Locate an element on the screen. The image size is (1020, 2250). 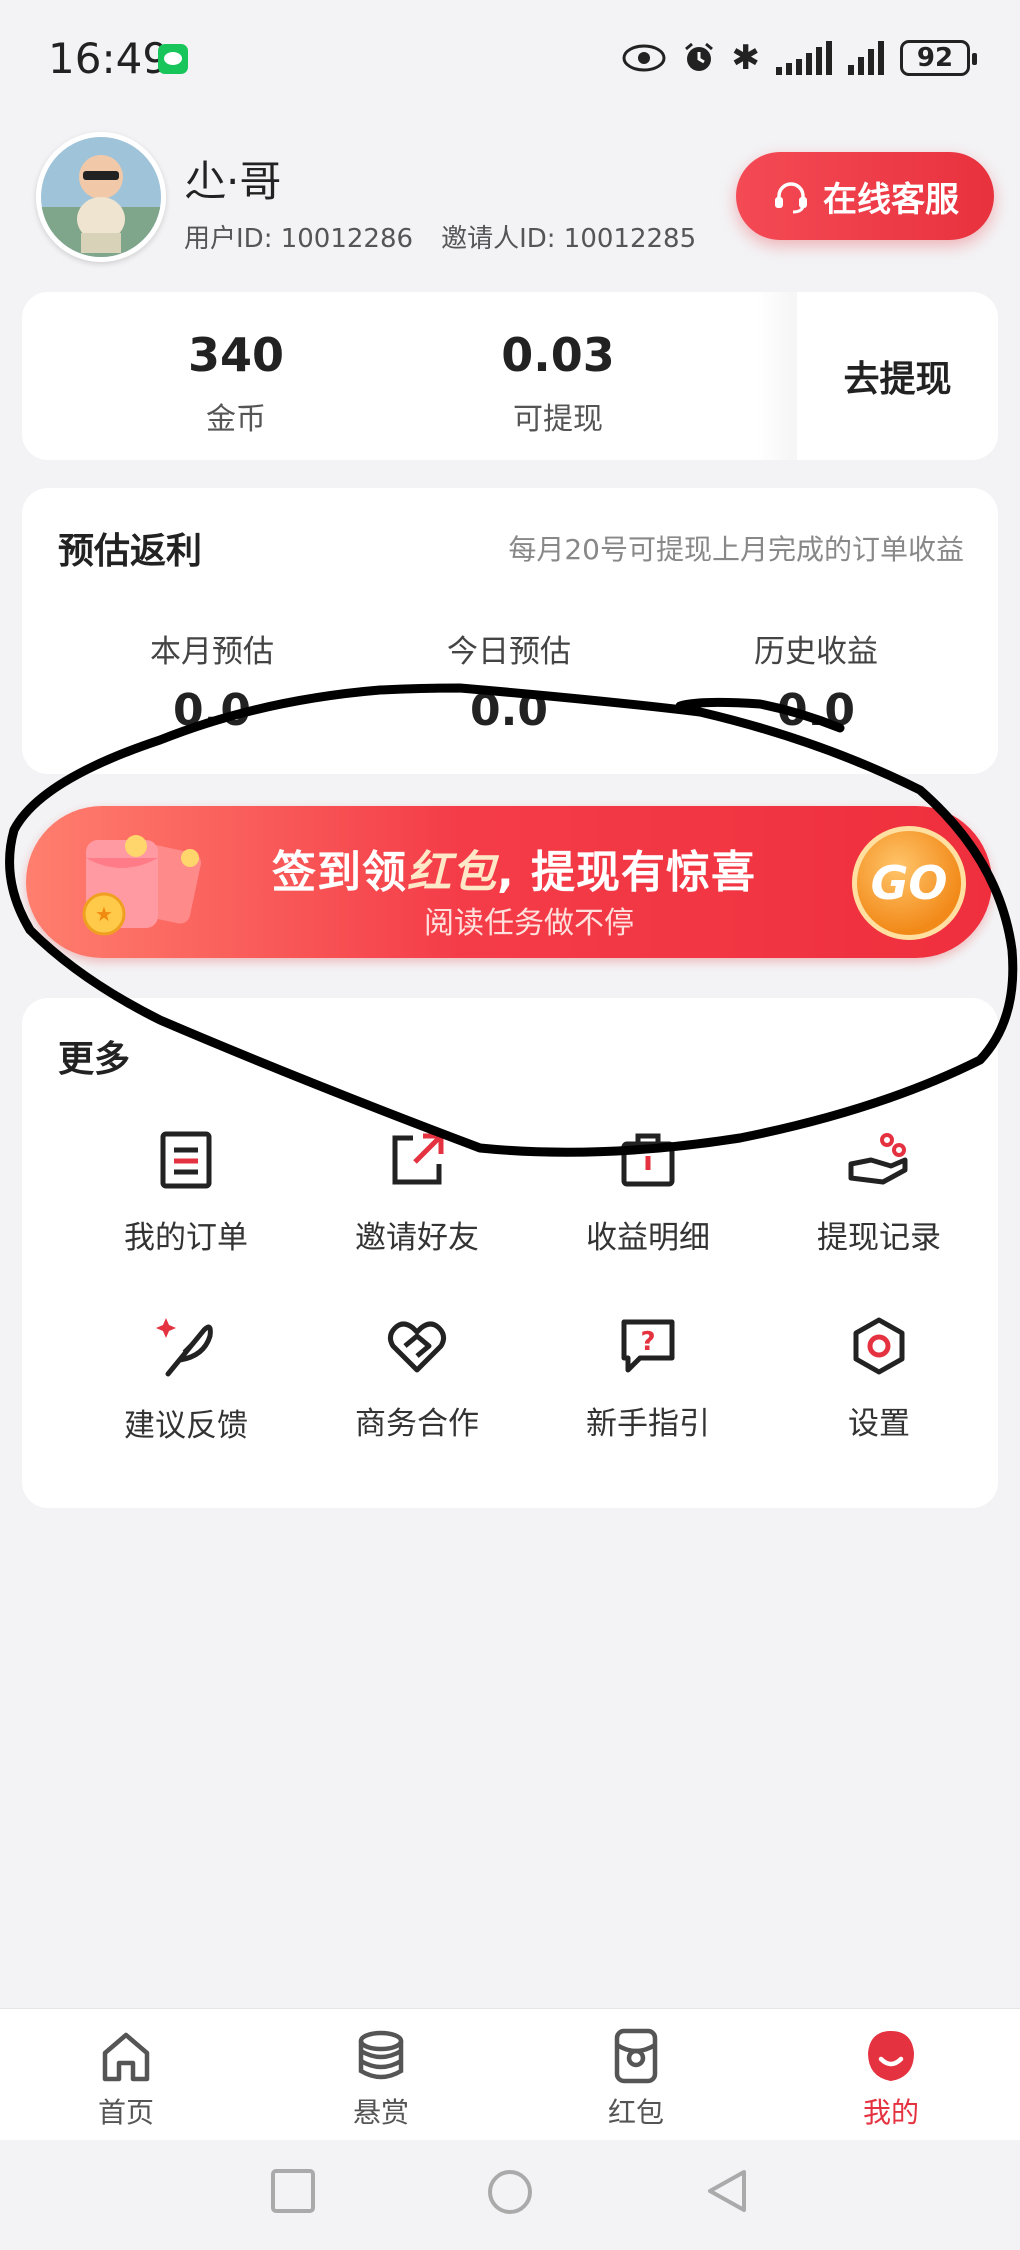
nav-item-home: 首页 is located at coordinates (126, 2079).